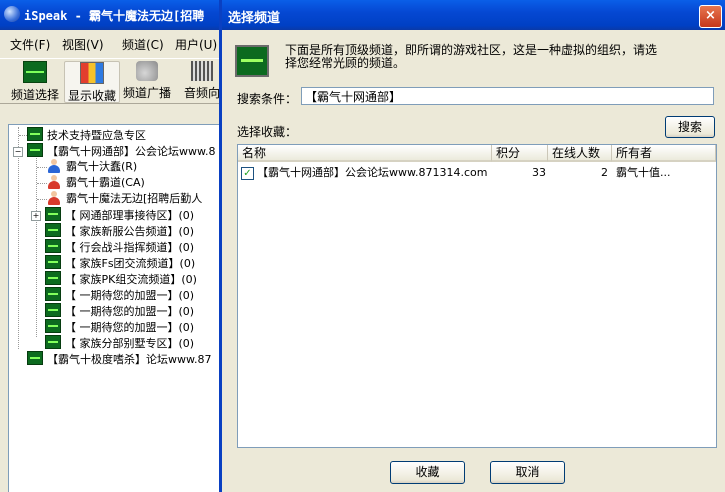  I want to click on audio-label: 音频向, so click(201, 93).